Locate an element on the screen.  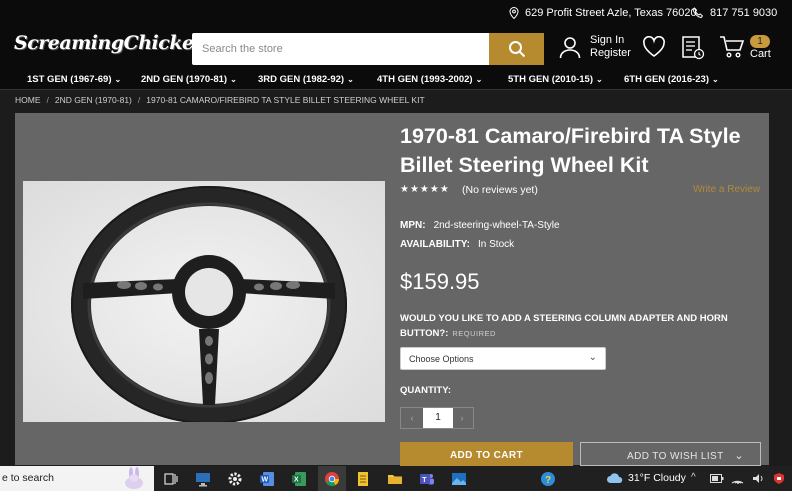
product-price: $159.95 is located at coordinates (440, 281).